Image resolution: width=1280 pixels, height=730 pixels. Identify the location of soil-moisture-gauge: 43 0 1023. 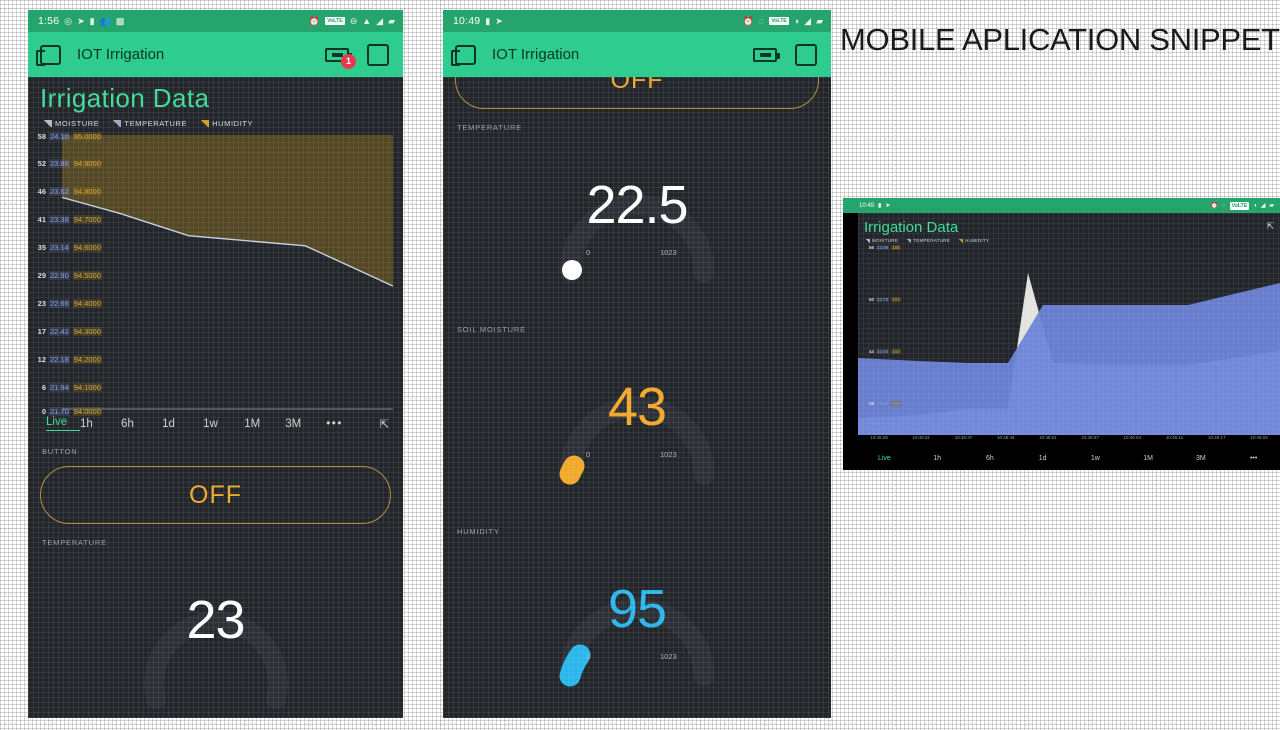
(637, 425).